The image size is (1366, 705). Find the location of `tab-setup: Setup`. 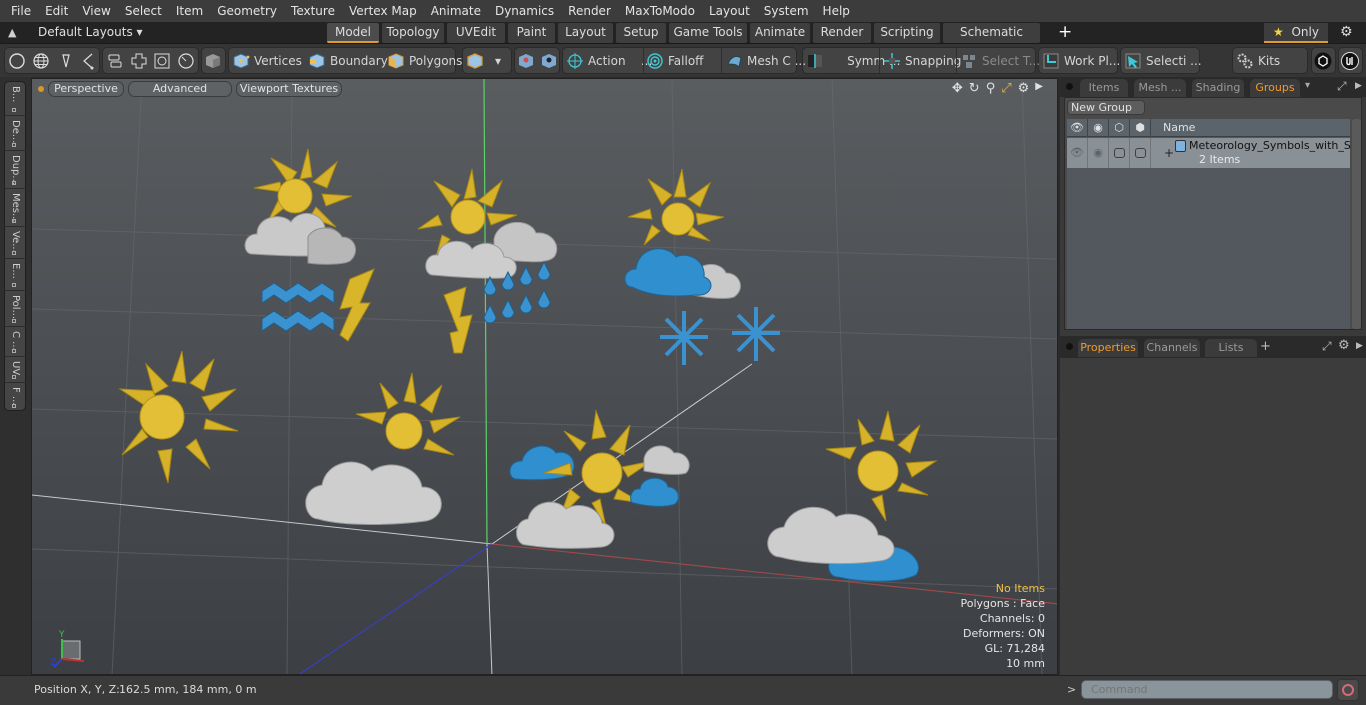

tab-setup: Setup is located at coordinates (641, 33).